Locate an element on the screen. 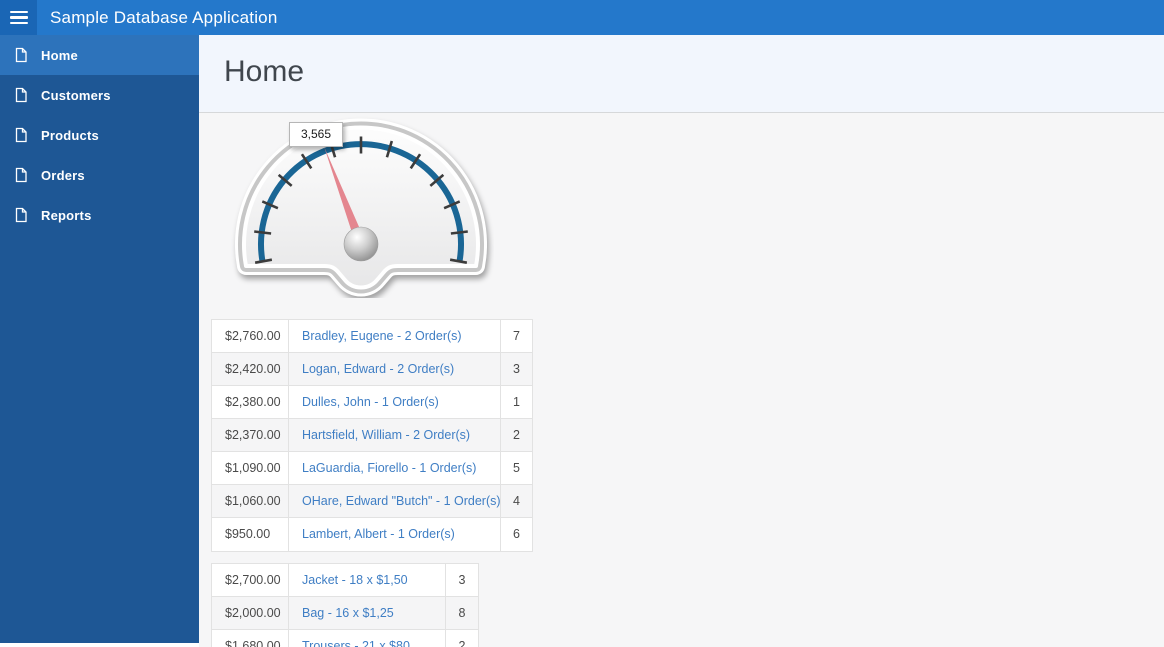 This screenshot has width=1164, height=647. count-cell: 7 is located at coordinates (516, 336).